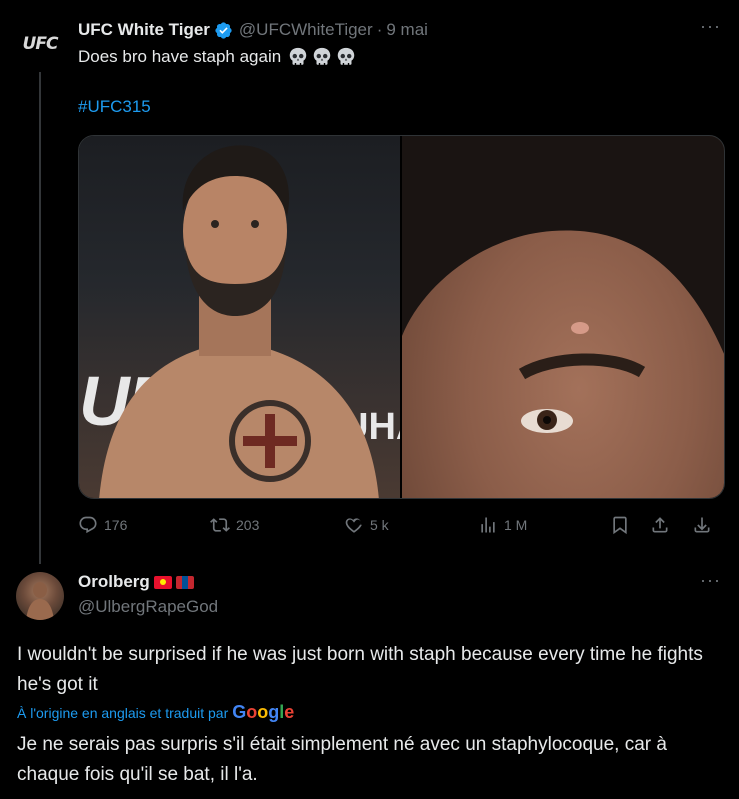 Image resolution: width=739 pixels, height=799 pixels. I want to click on reply-avatar, so click(40, 596).